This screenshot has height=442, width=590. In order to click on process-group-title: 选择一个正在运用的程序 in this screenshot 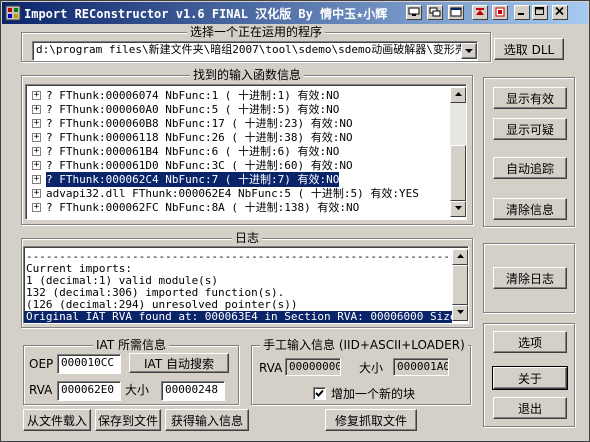, I will do `click(255, 32)`.